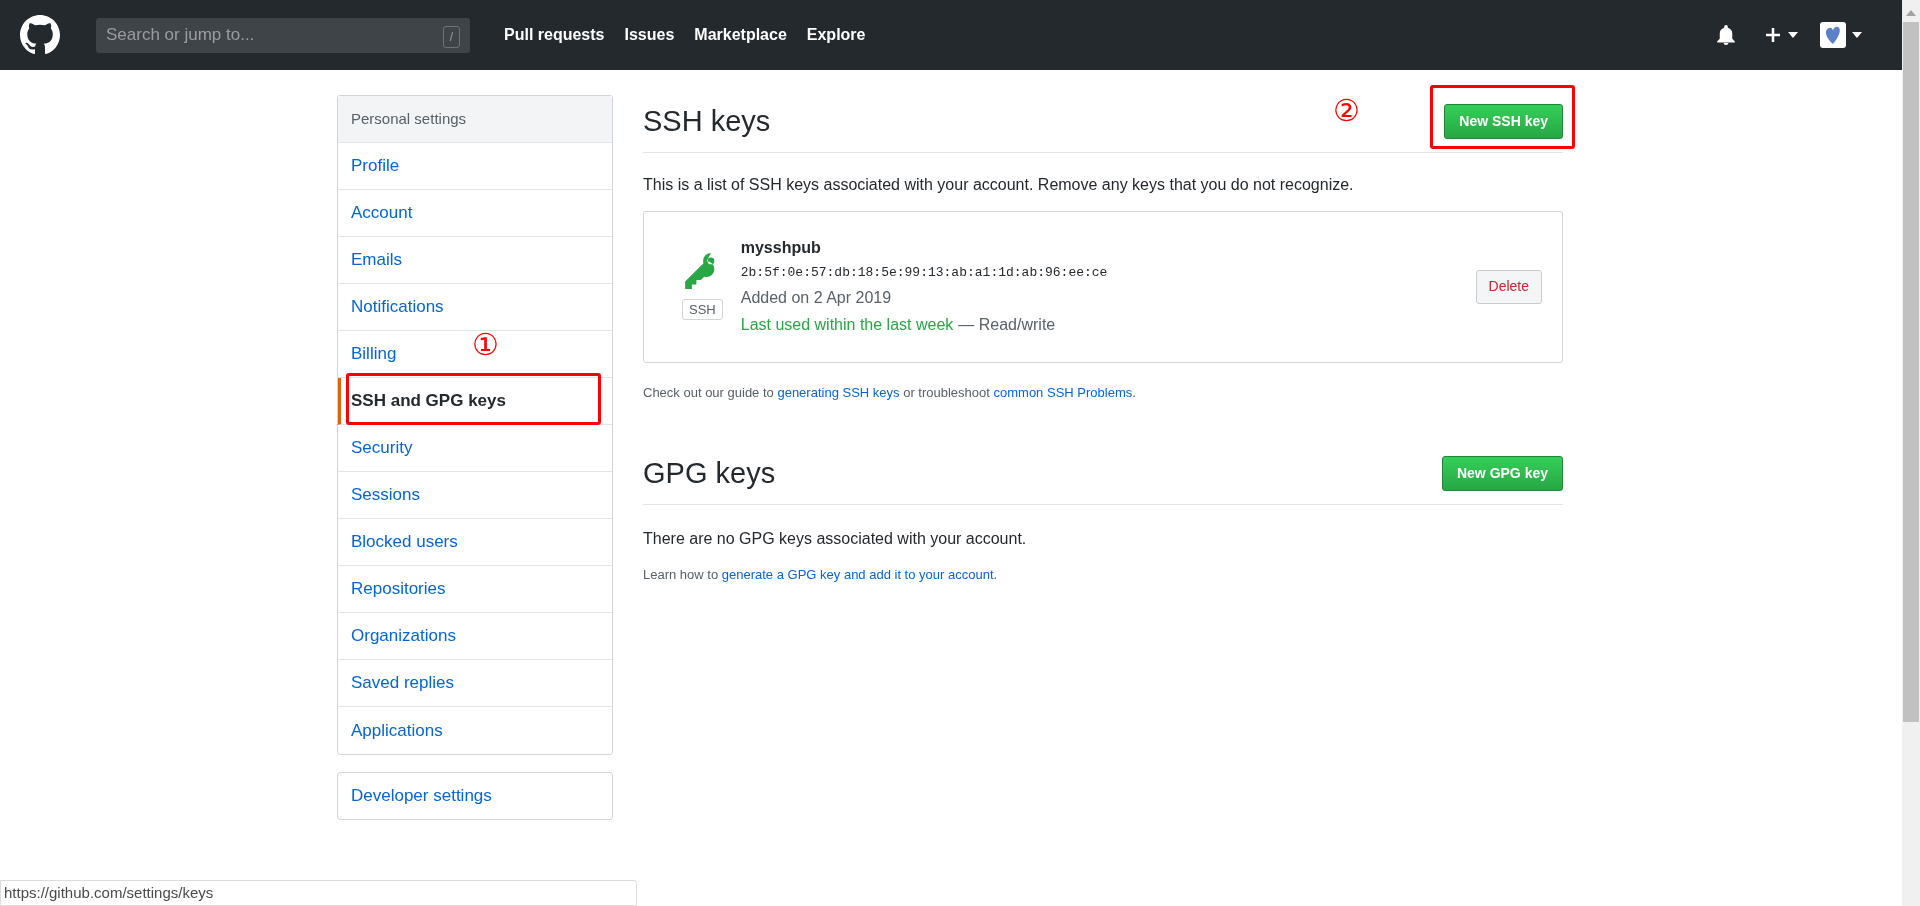 The height and width of the screenshot is (906, 1920). I want to click on menu-item: Blocked users, so click(475, 542).